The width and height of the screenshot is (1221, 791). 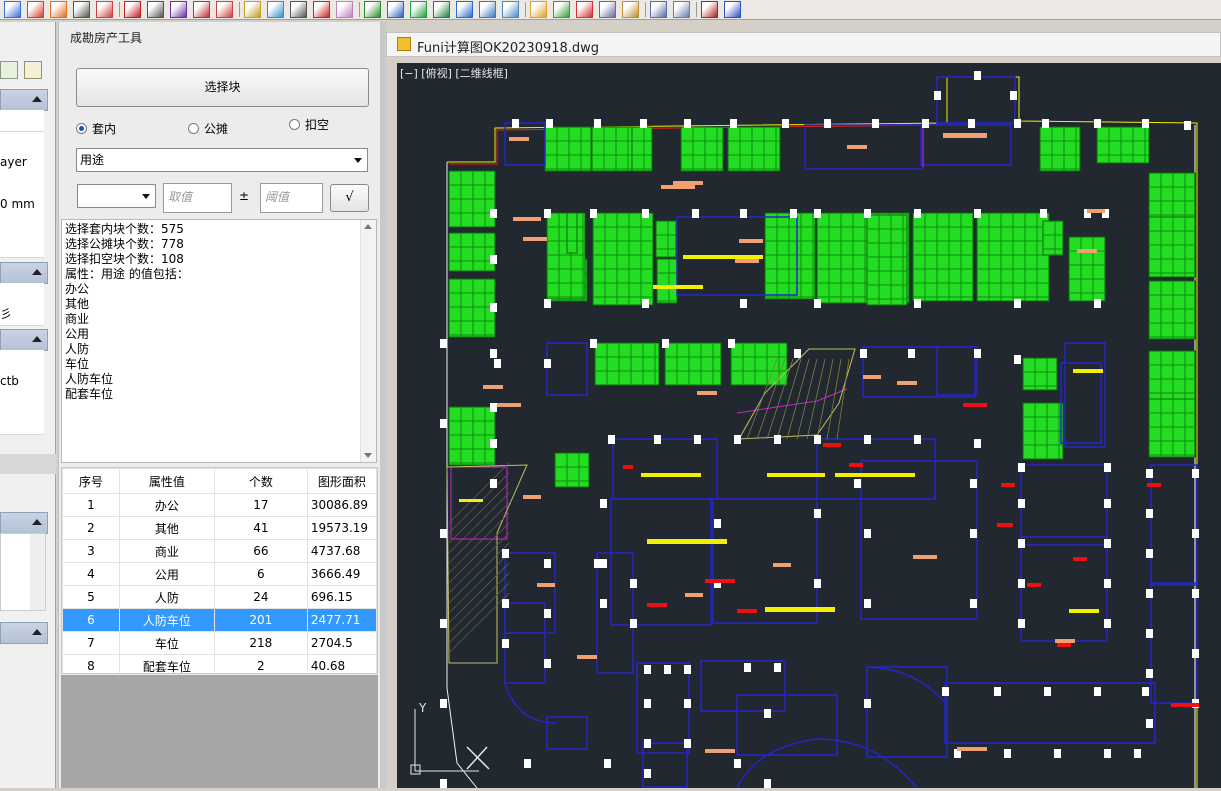 What do you see at coordinates (22, 382) in the screenshot?
I see `plot-style-field: ctb` at bounding box center [22, 382].